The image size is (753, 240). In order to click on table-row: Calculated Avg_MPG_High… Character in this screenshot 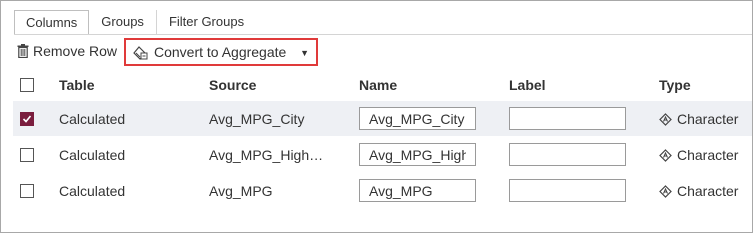, I will do `click(382, 154)`.